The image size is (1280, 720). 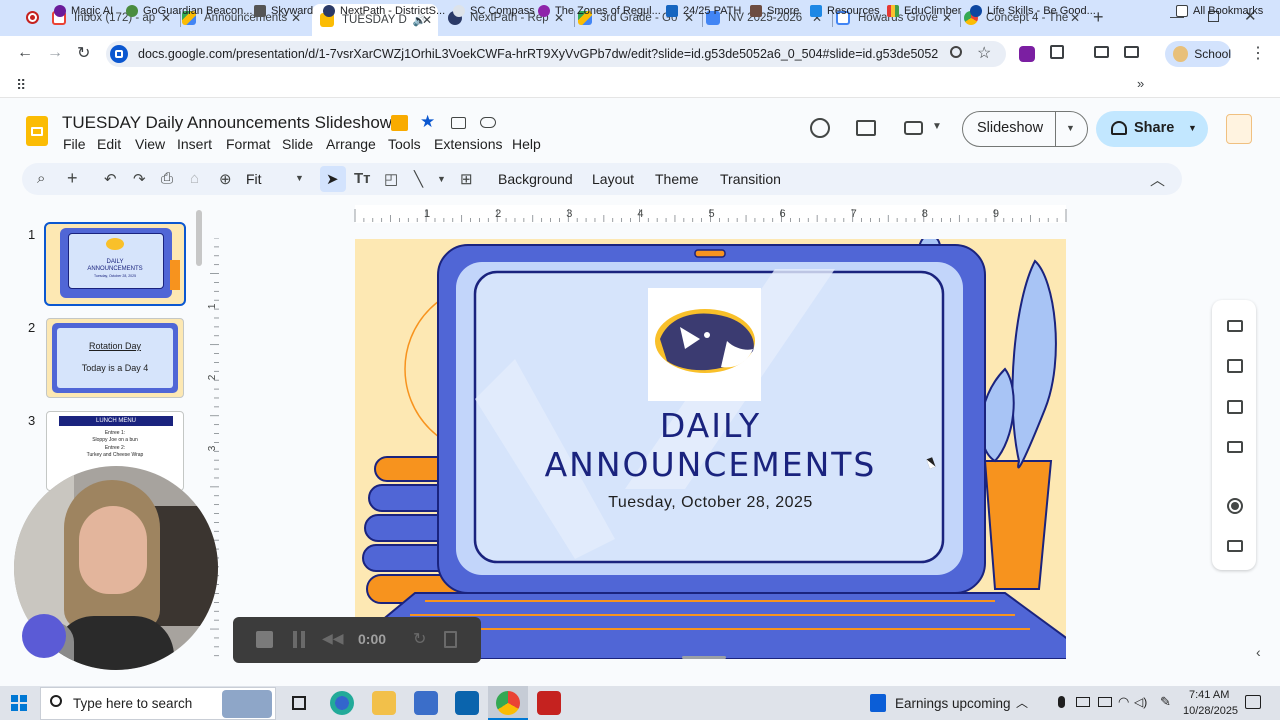 I want to click on webcam-control-icon, so click(x=44, y=636).